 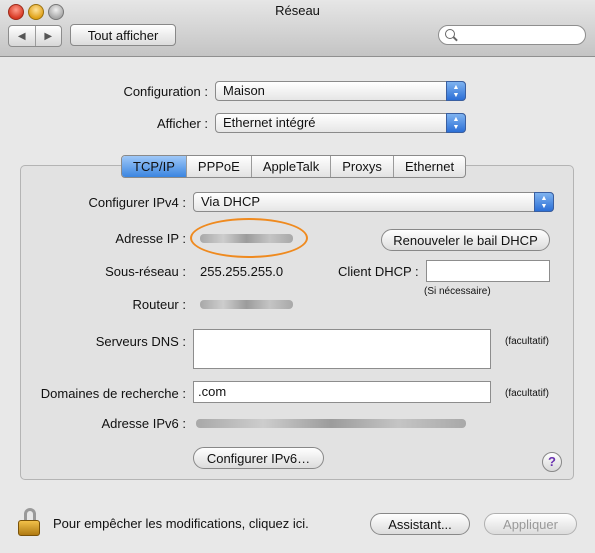 I want to click on lock-icon, so click(x=31, y=522).